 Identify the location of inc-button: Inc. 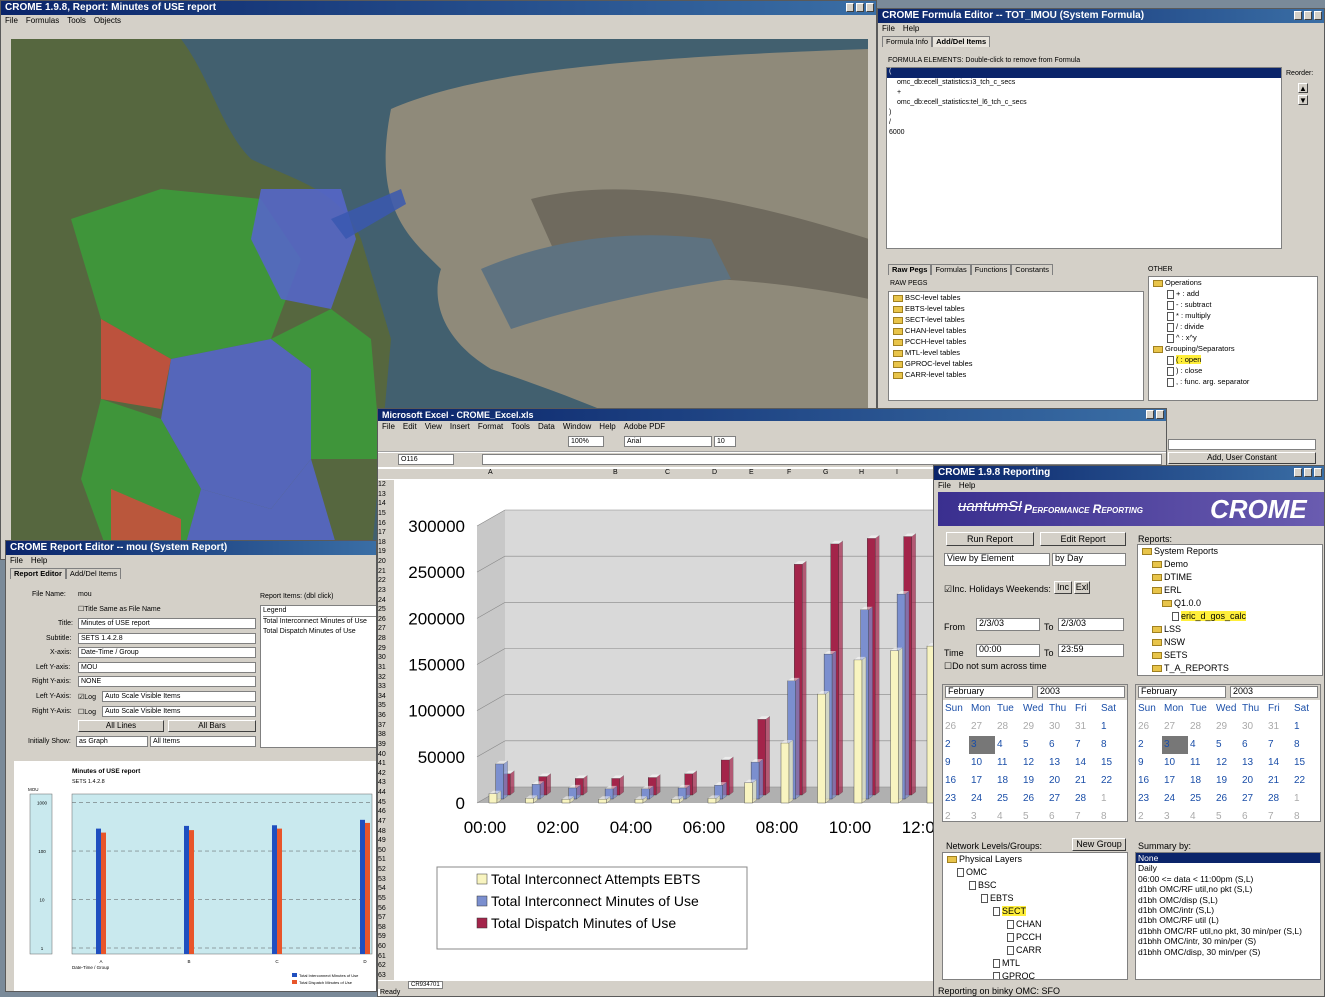
(1063, 587).